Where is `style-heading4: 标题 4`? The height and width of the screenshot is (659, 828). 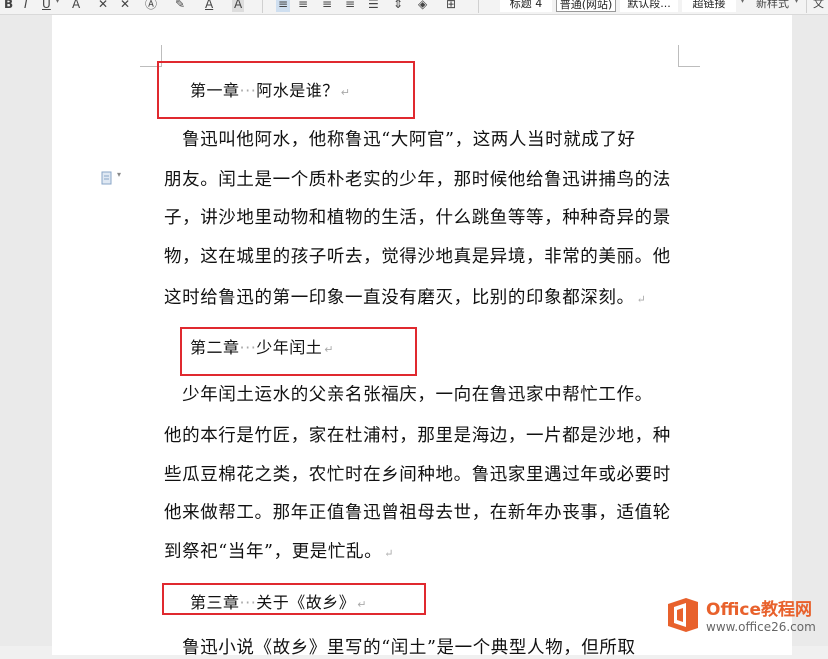
style-heading4: 标题 4 is located at coordinates (526, 6).